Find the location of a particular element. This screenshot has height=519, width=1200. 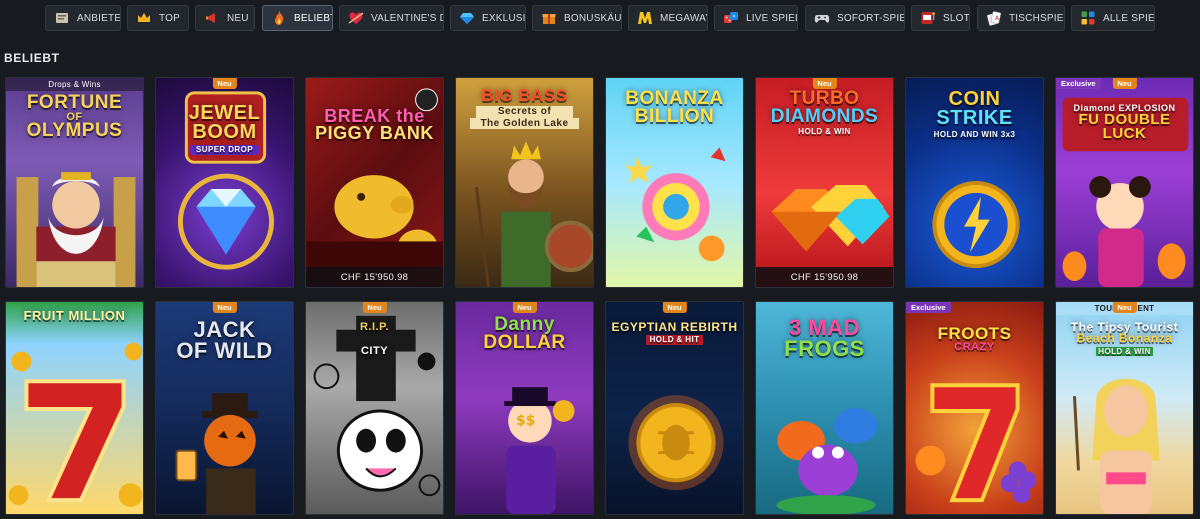

game-title: COIN STRIKE HOLD AND WIN 3x3 is located at coordinates (974, 114).